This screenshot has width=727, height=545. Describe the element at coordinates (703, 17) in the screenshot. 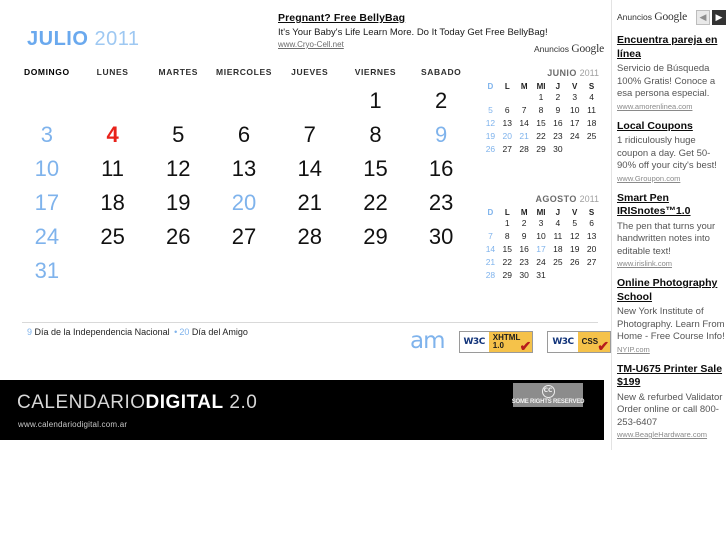

I see `prev-arrow-icon: ◀` at that location.